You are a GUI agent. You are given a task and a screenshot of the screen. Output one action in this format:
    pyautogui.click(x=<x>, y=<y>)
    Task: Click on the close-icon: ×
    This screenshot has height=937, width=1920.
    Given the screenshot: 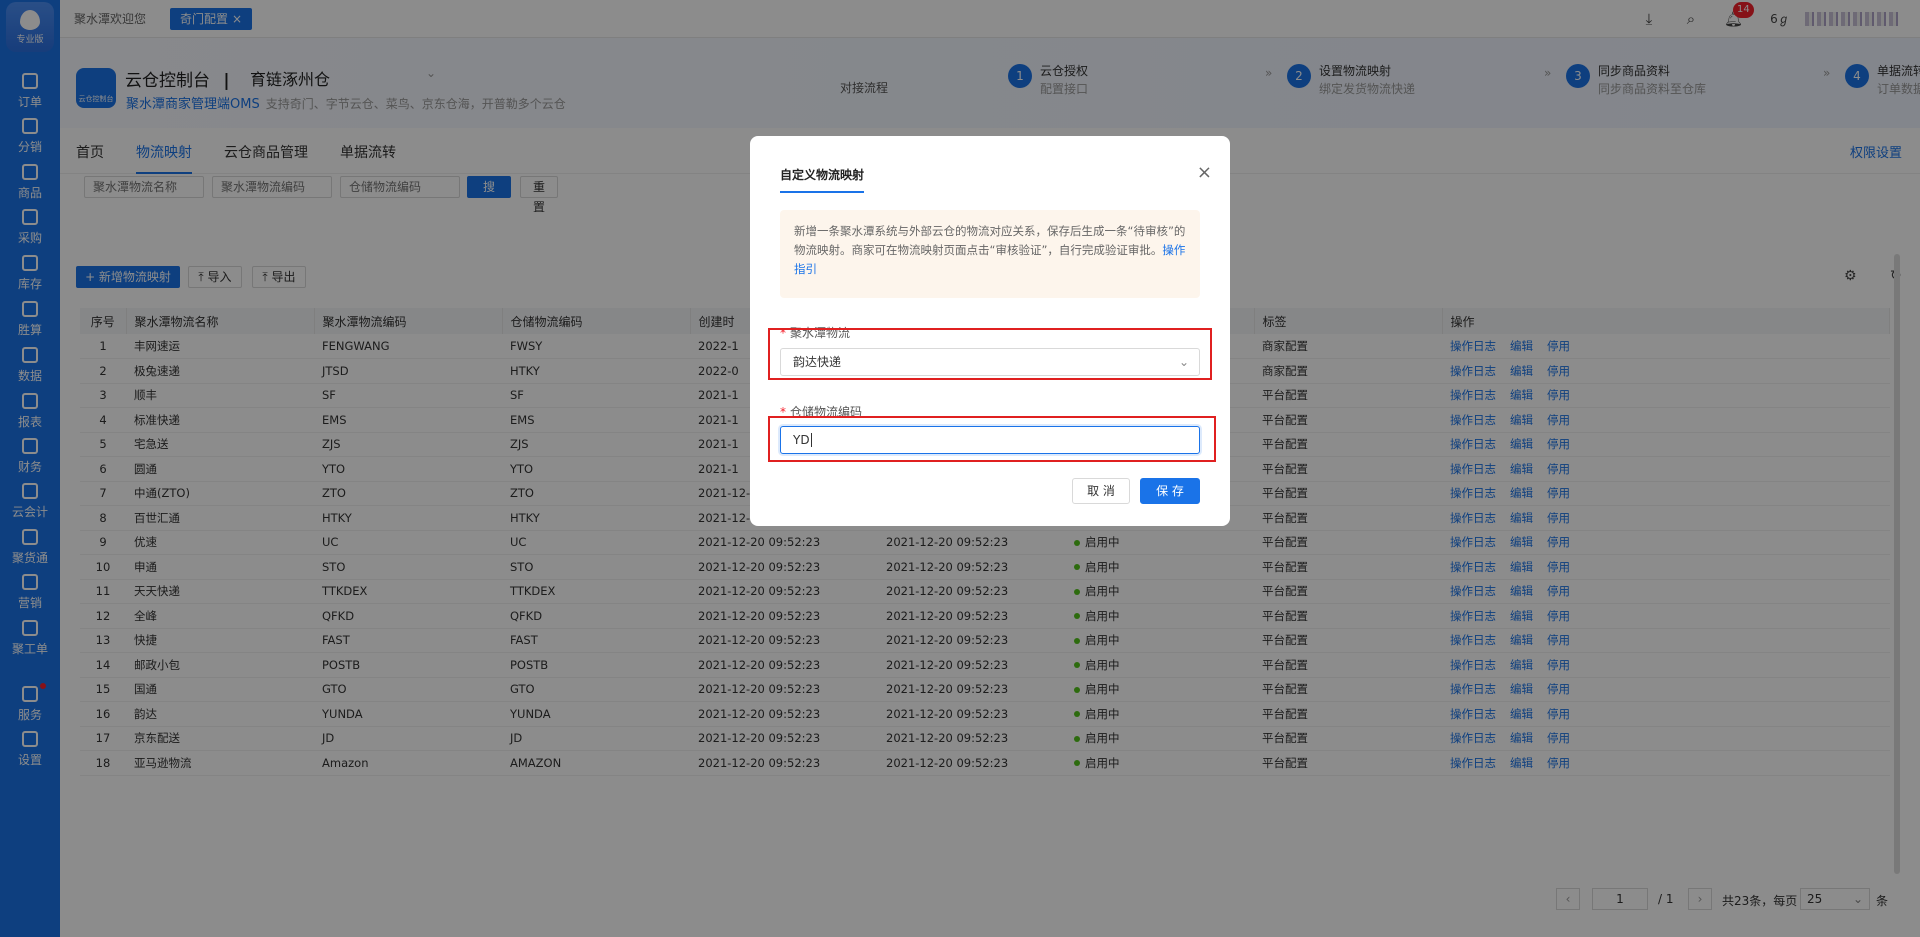 What is the action you would take?
    pyautogui.click(x=1204, y=172)
    